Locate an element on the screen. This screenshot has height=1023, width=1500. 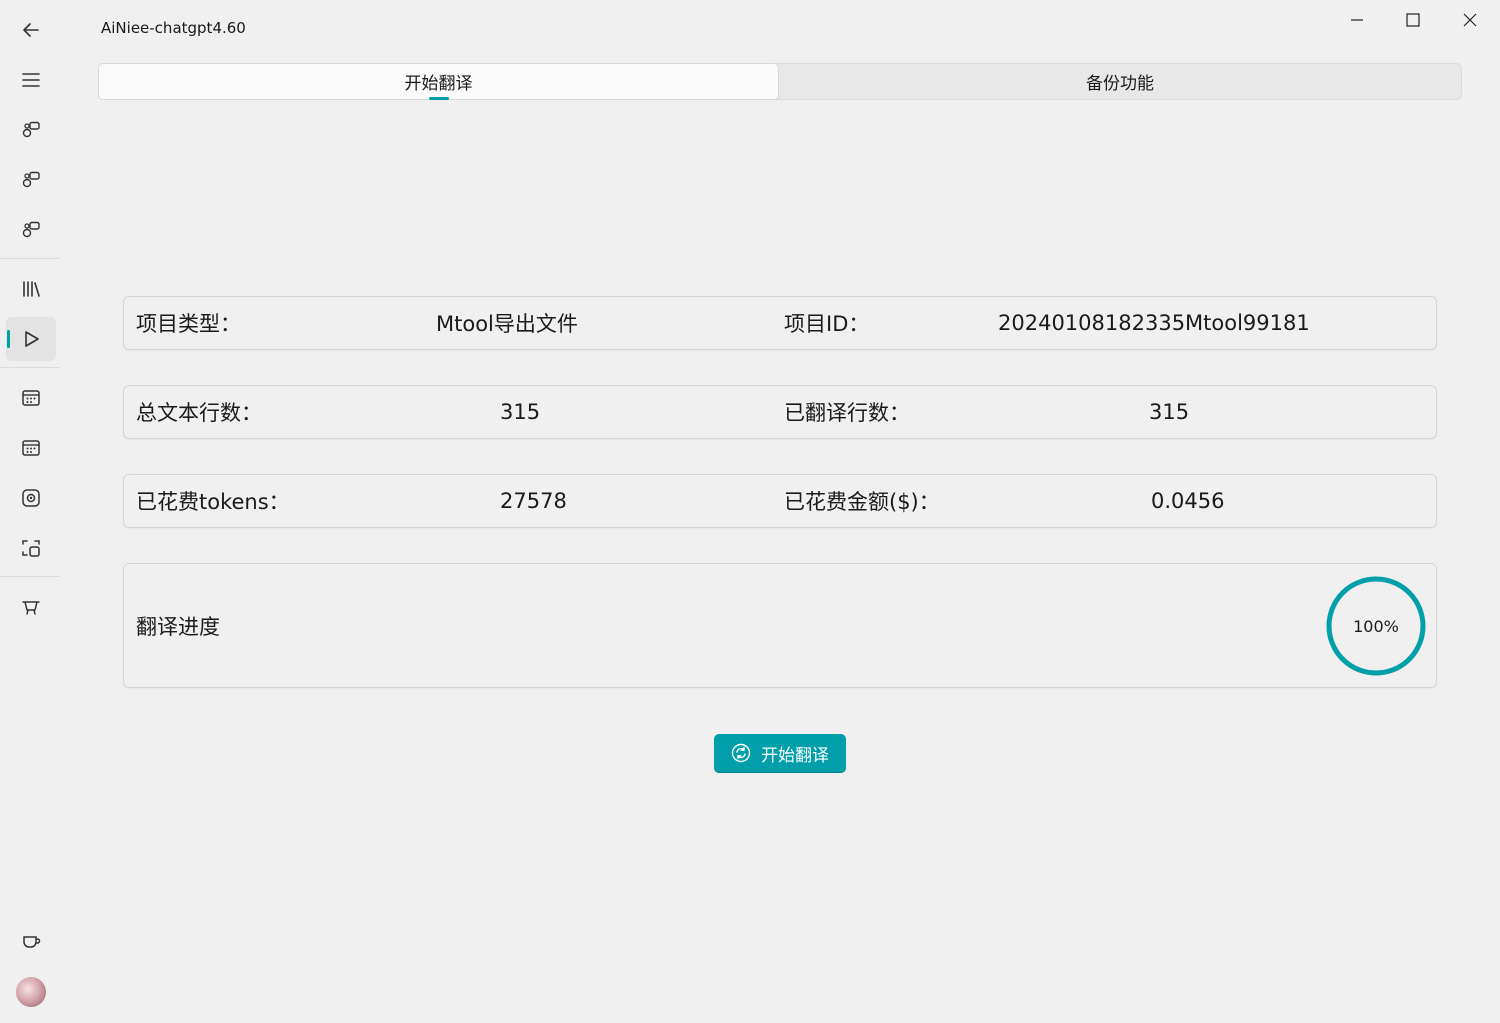
progress-card: 翻译进度 100% is located at coordinates (780, 625).